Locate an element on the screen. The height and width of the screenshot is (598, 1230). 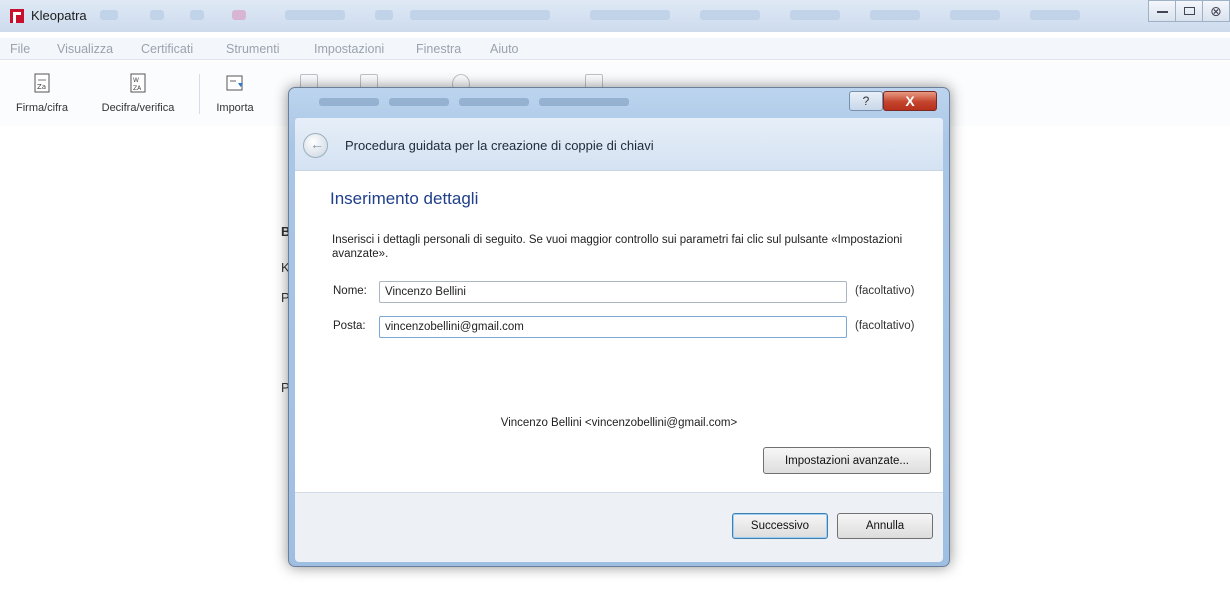
help-button: ? is located at coordinates (866, 101).